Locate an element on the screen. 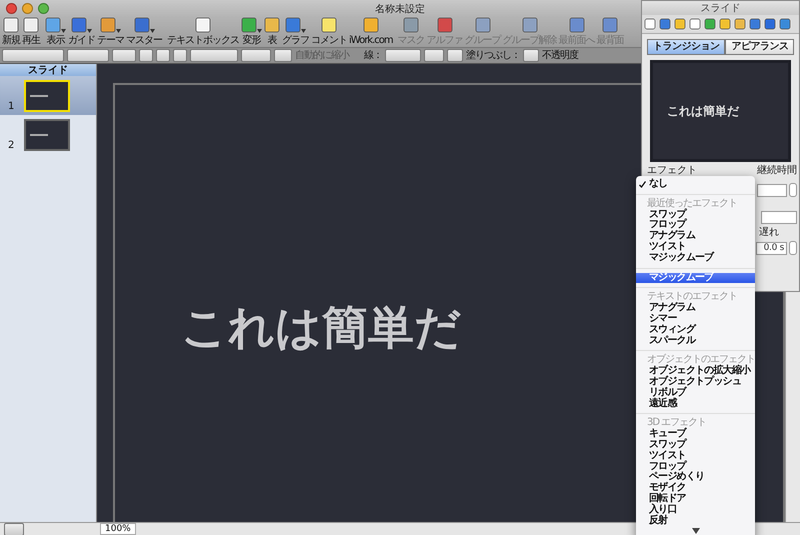 The image size is (800, 535). toolbar-button: マスター is located at coordinates (144, 31).